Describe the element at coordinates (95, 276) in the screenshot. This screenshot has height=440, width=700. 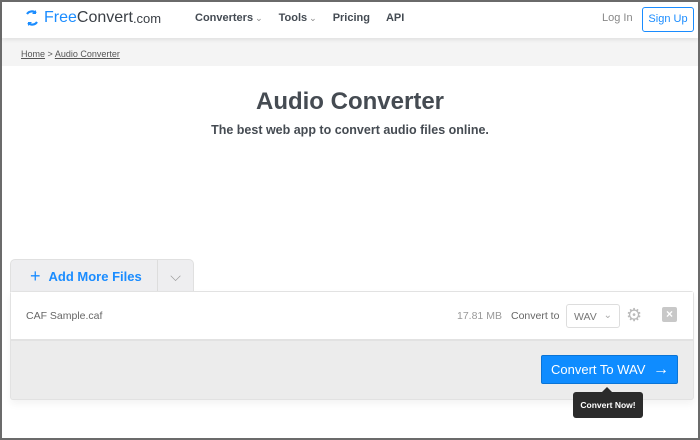
I see `add-more-label: Add More Files` at that location.